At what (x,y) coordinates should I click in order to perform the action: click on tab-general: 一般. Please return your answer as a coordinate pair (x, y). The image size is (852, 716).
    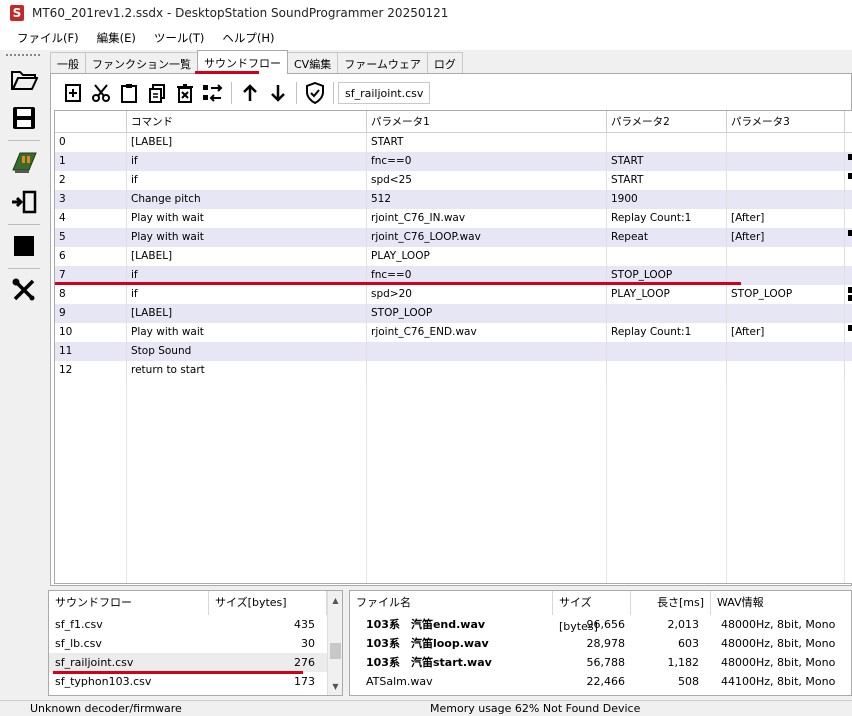
    Looking at the image, I should click on (68, 63).